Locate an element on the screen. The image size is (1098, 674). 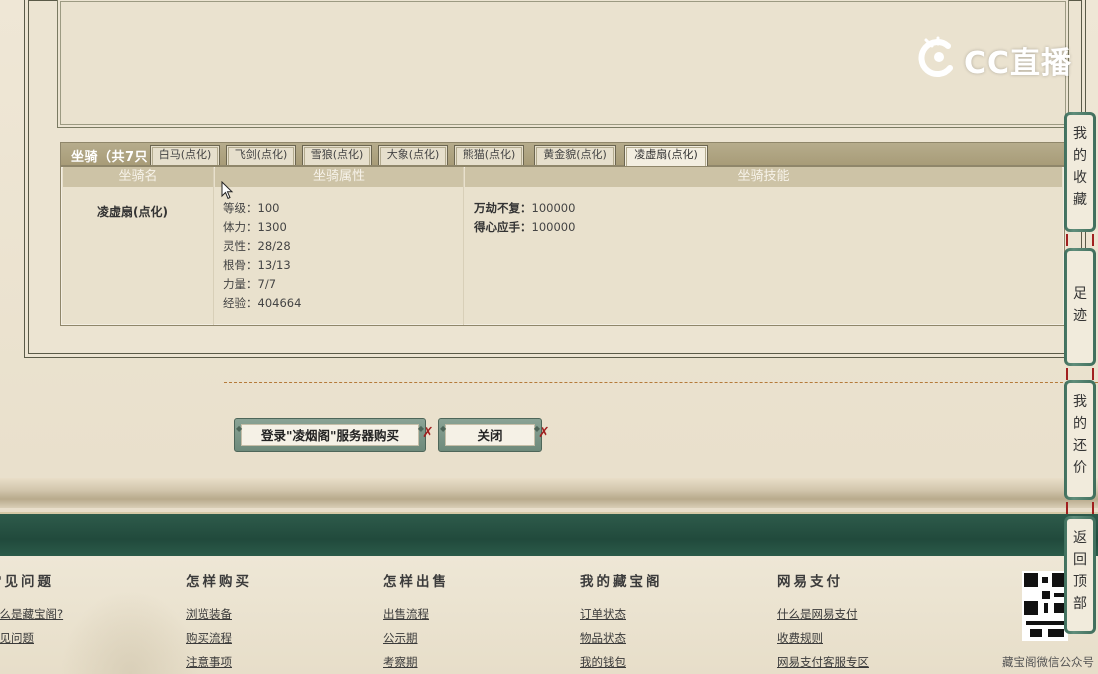
footer-column-how-to-sell: 怎样出售 出售流程 公示期 考察期 is located at coordinates (416, 622).